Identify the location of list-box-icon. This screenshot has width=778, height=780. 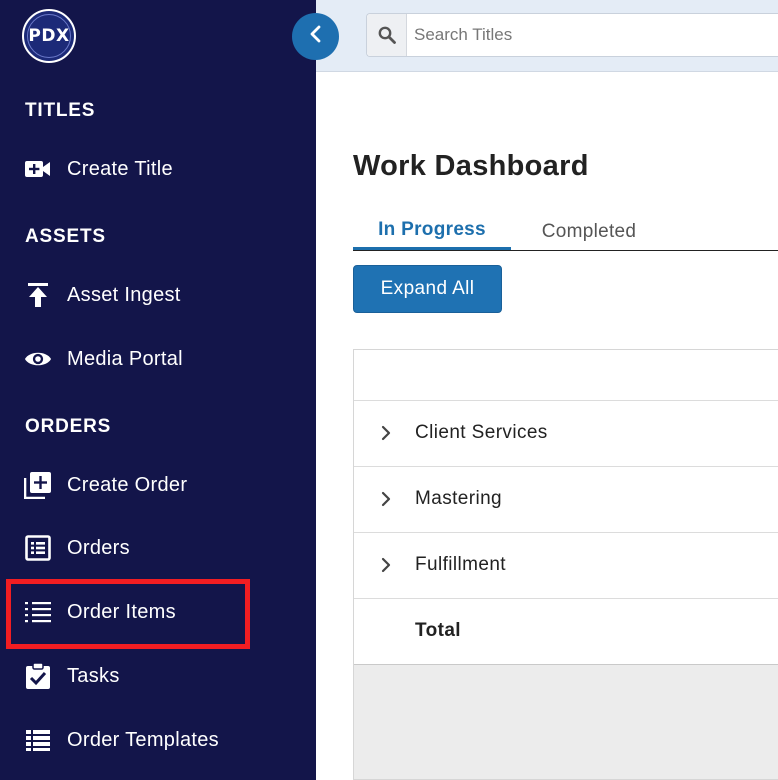
(38, 548).